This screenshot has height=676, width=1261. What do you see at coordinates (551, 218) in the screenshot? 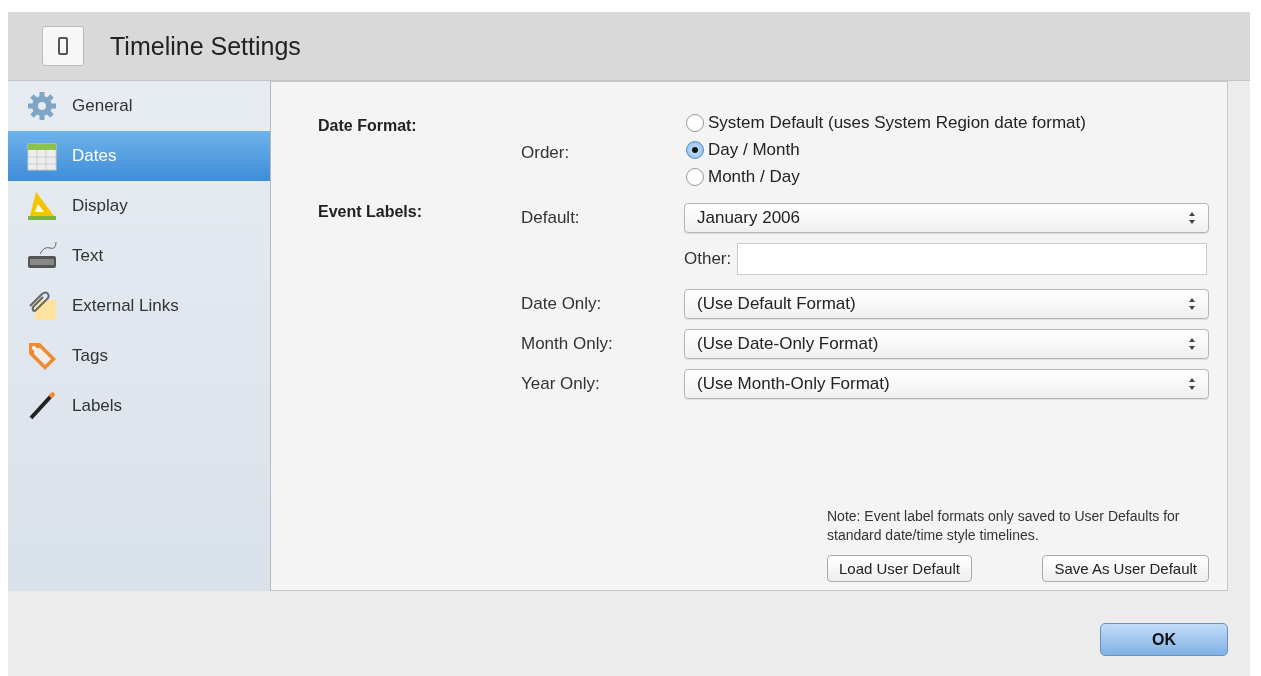
I see `field-label: Default:` at bounding box center [551, 218].